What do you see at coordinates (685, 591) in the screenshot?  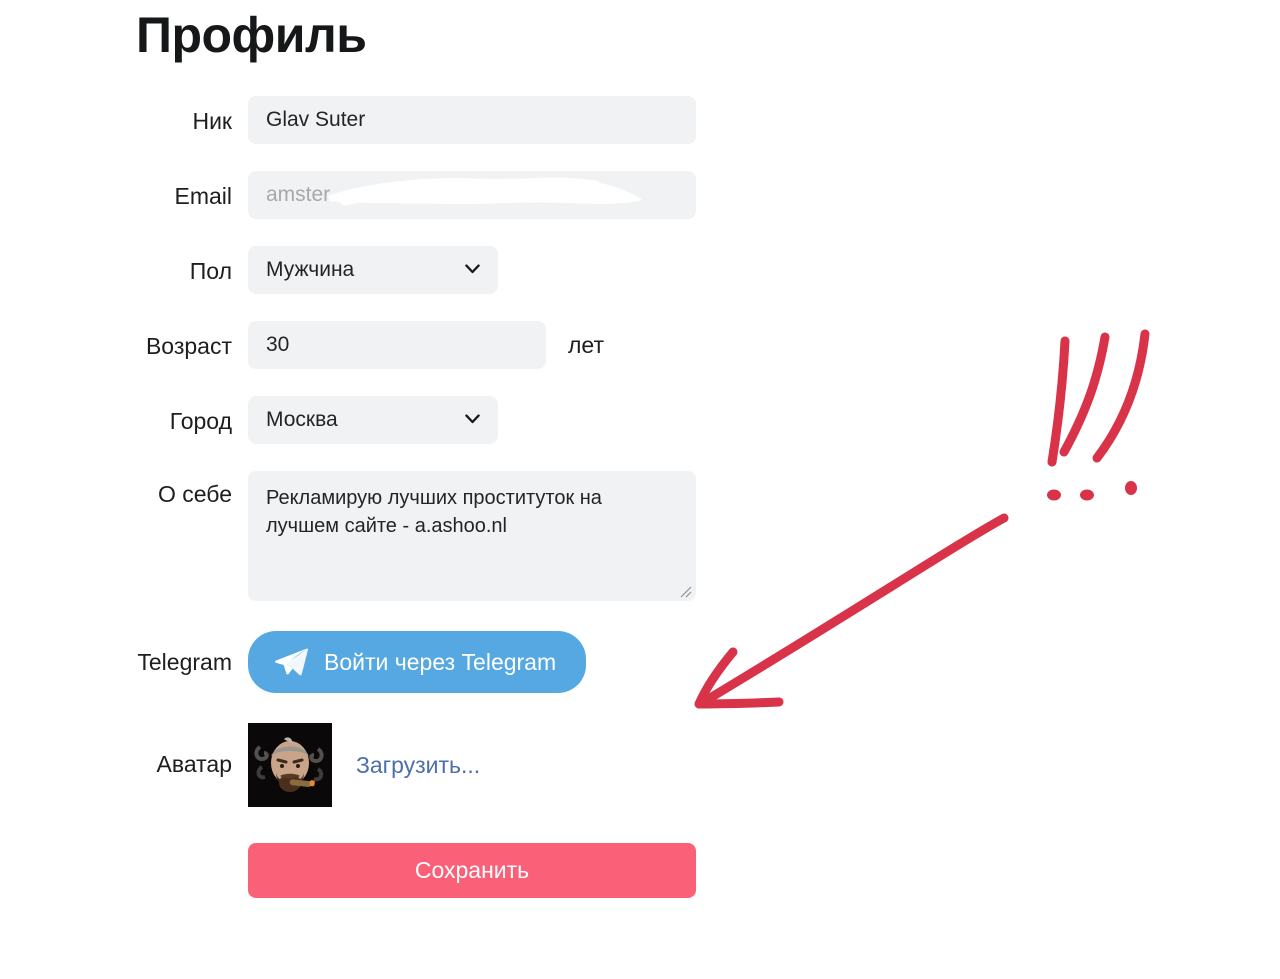 I see `resize-handle-icon` at bounding box center [685, 591].